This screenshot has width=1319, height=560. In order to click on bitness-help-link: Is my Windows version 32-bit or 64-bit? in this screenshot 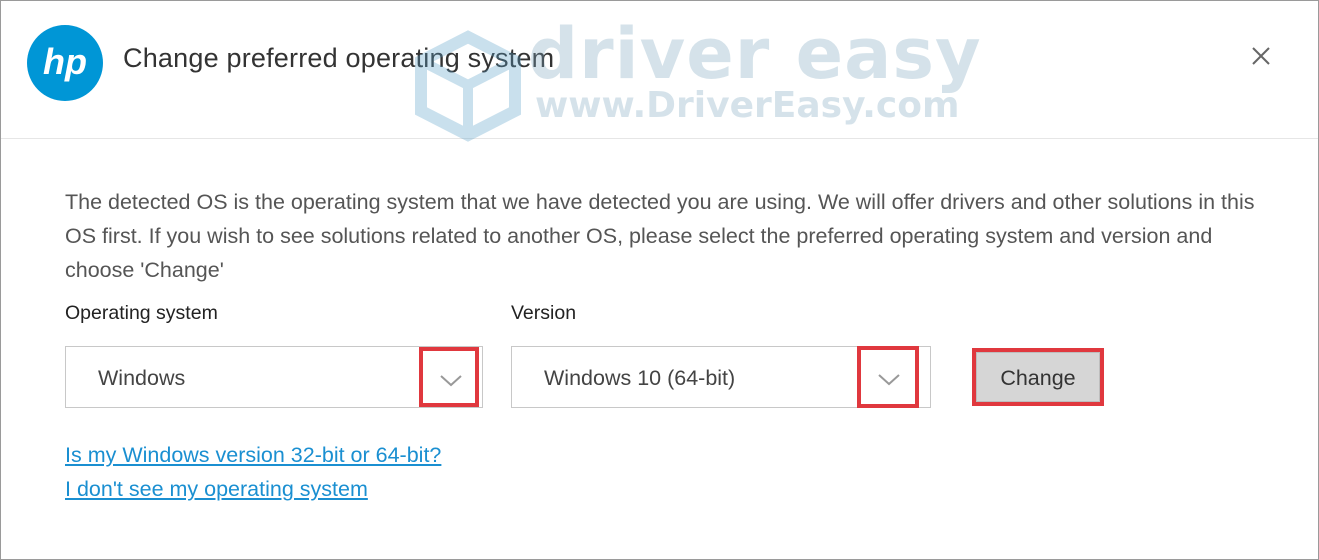, I will do `click(253, 455)`.